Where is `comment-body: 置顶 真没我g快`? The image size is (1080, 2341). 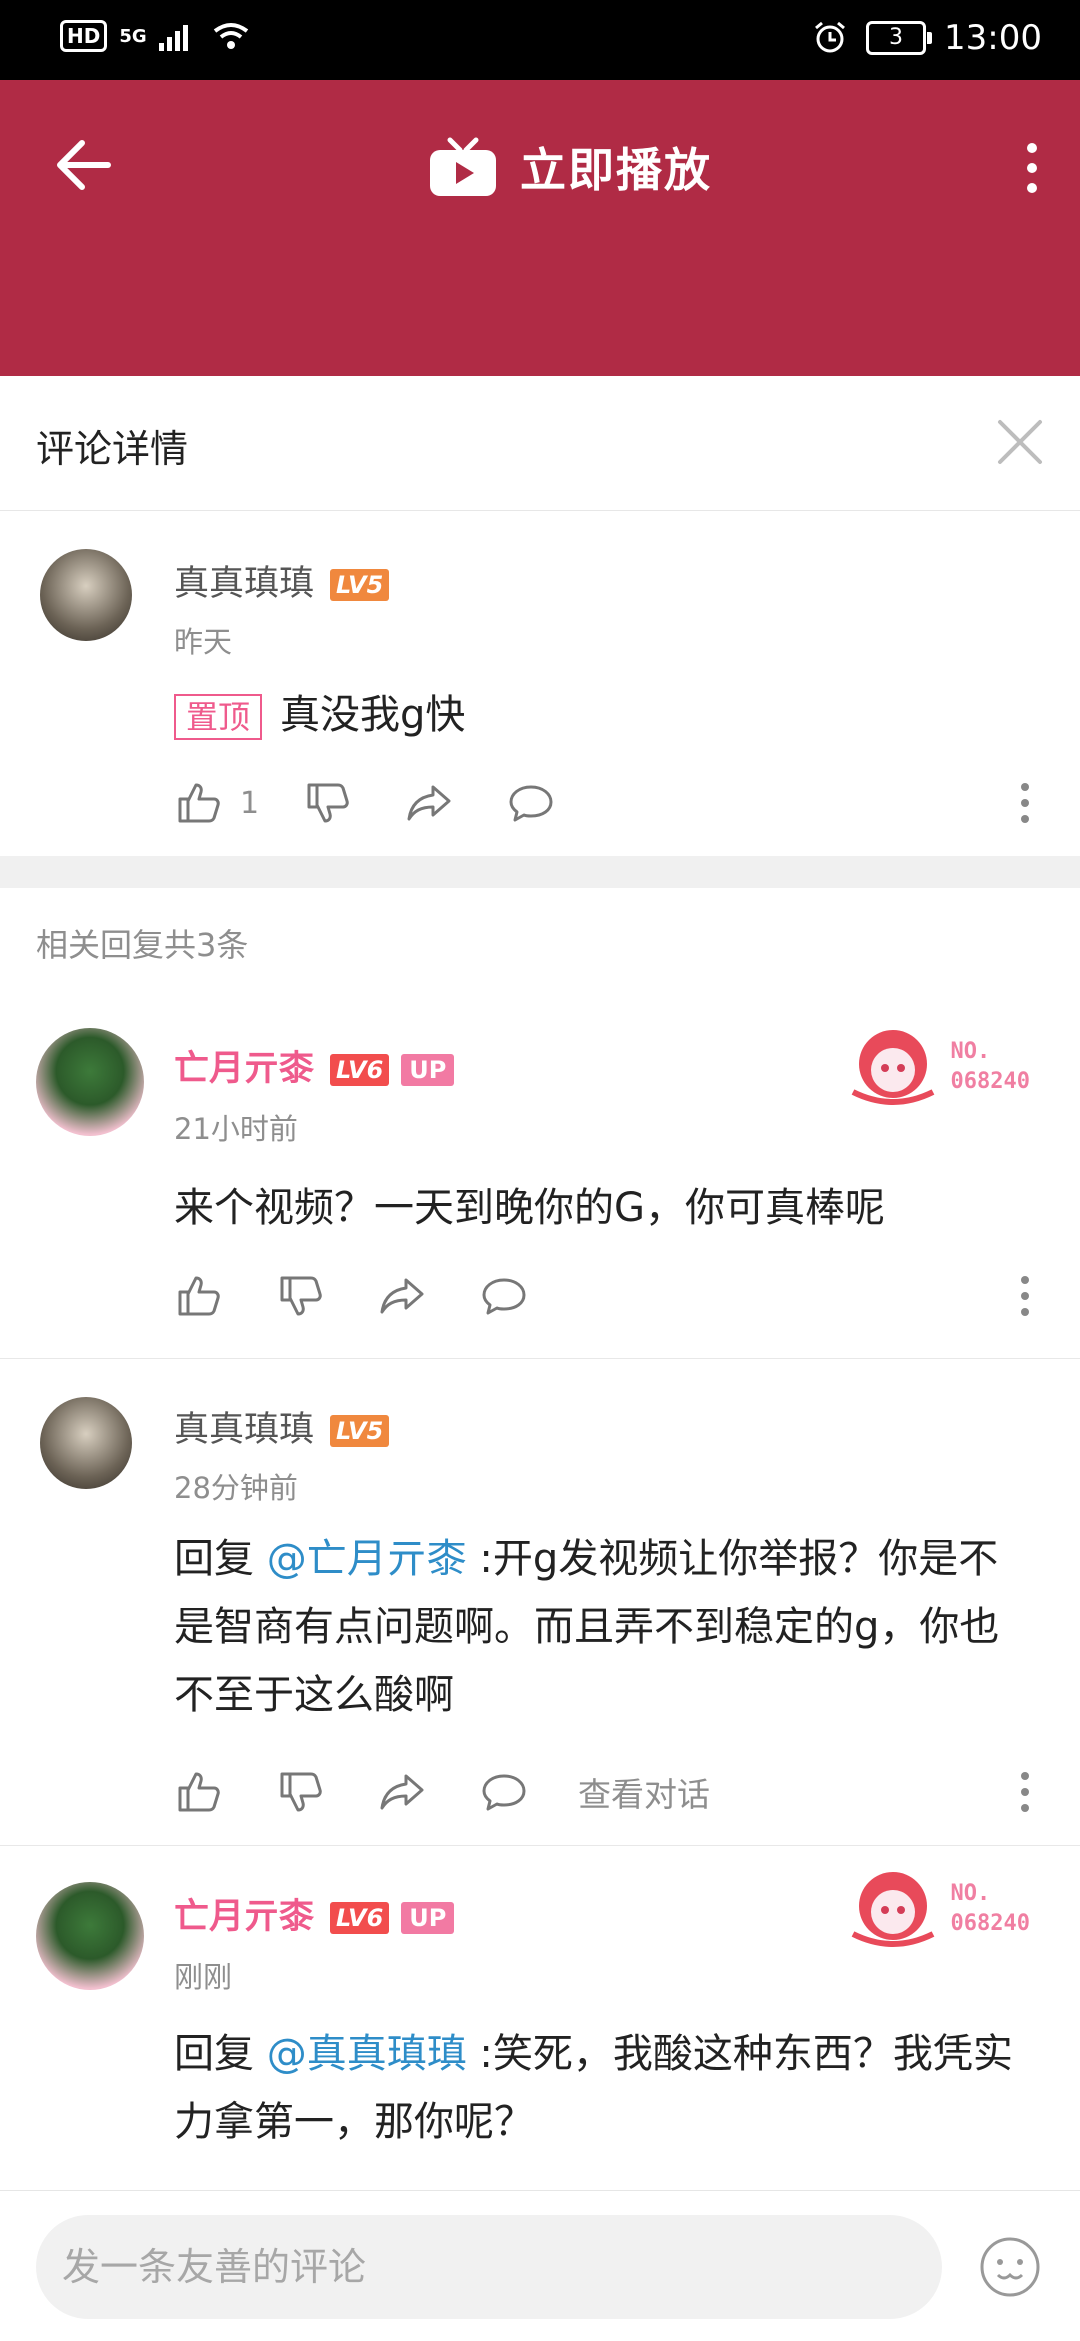 comment-body: 置顶 真没我g快 is located at coordinates (605, 715).